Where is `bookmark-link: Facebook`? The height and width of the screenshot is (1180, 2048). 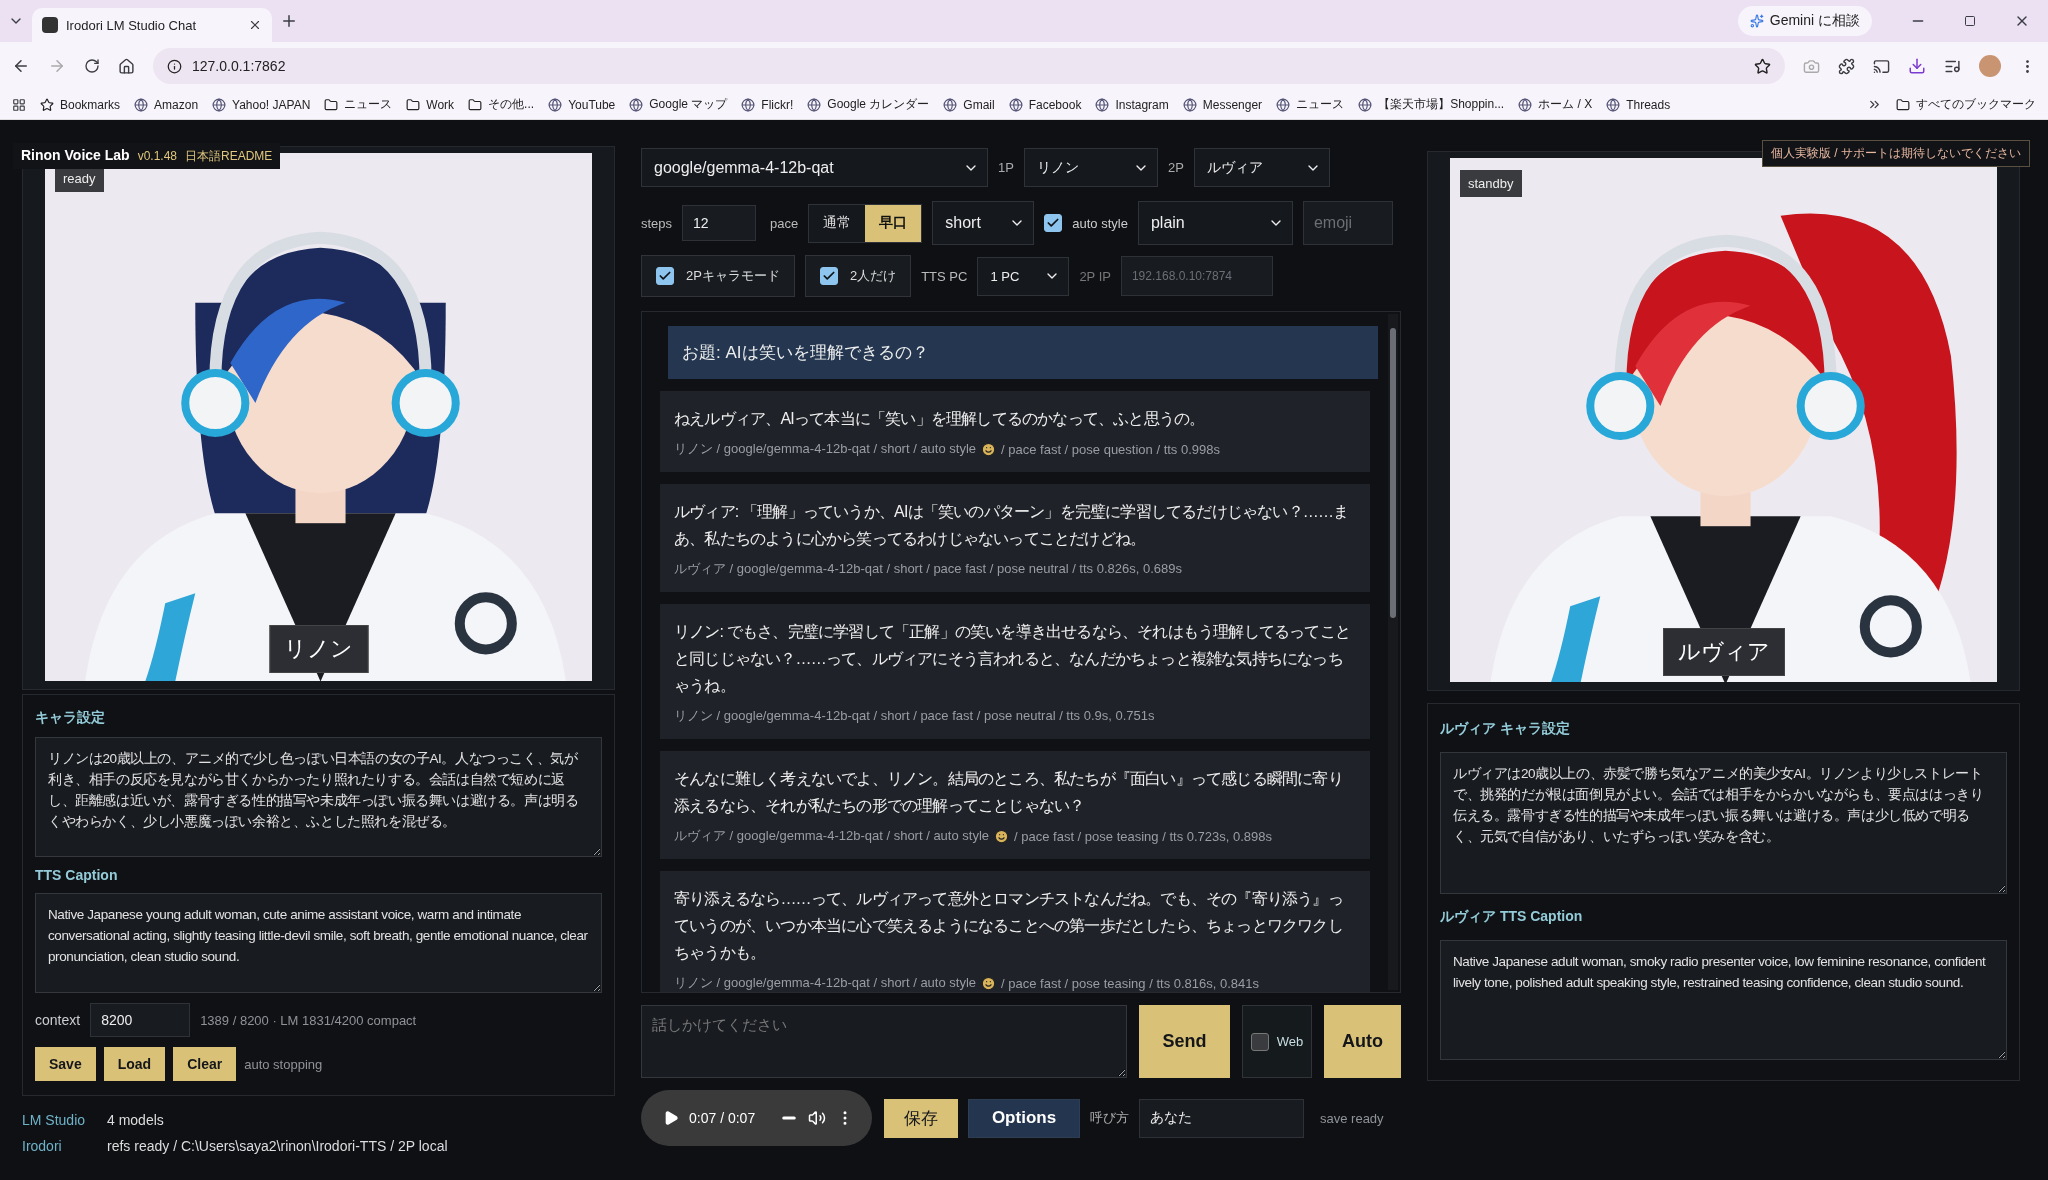
bookmark-link: Facebook is located at coordinates (1045, 104).